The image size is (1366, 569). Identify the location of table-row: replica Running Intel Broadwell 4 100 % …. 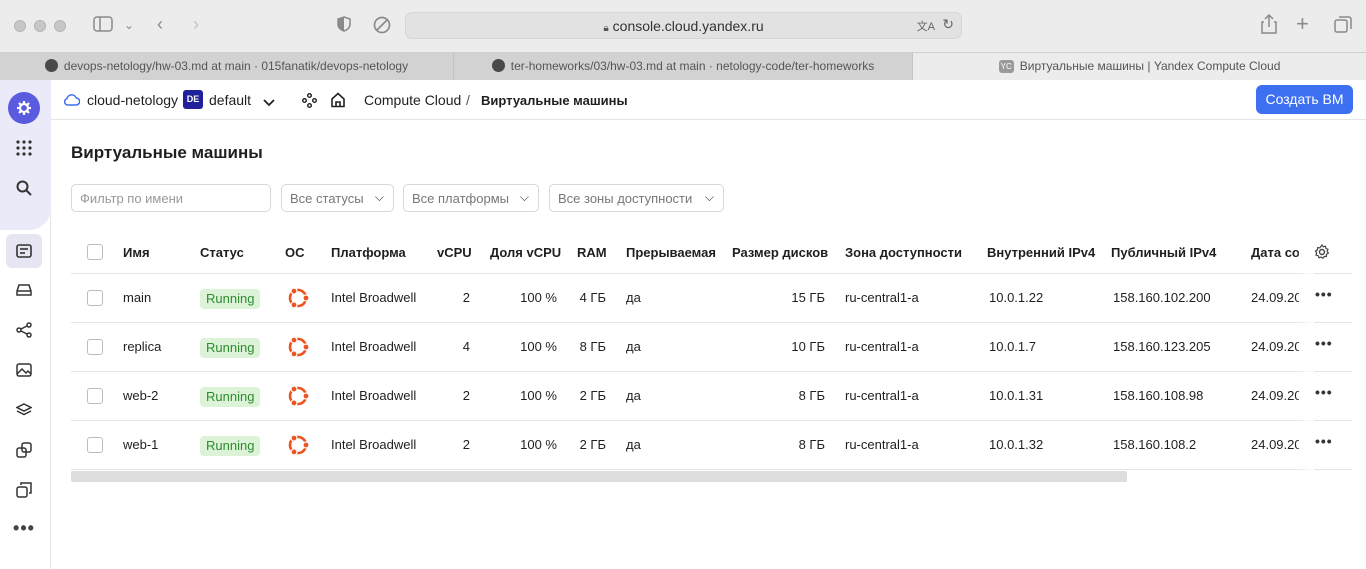
(711, 347).